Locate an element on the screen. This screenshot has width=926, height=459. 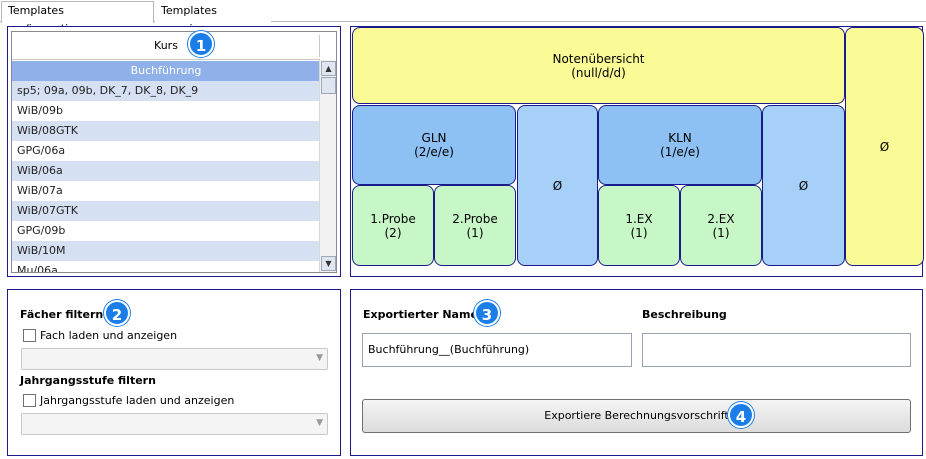
tab-templates-assign: Templates zuweisen is located at coordinates (213, 18).